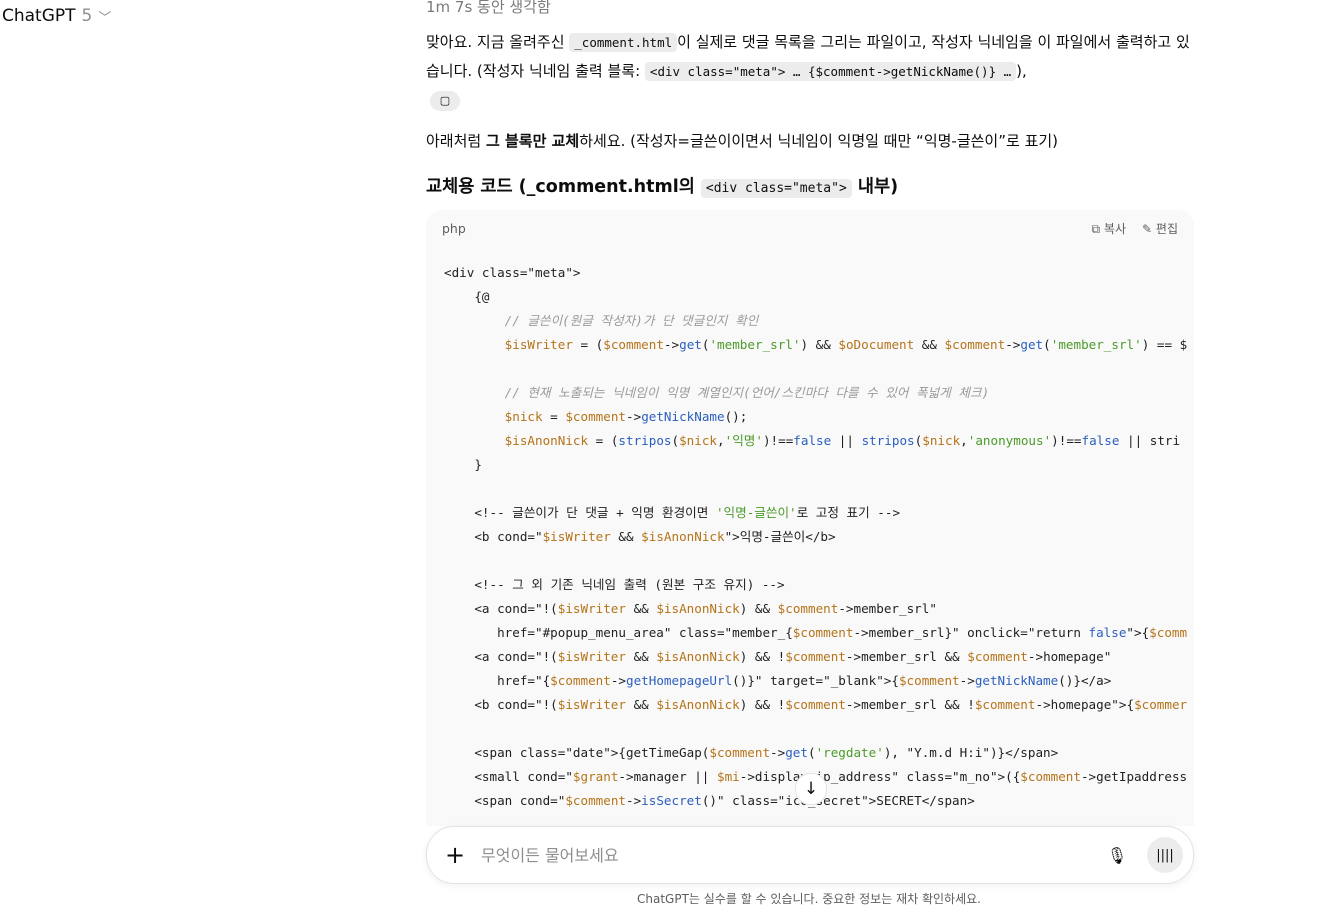  I want to click on inline-code: <div class="meta">, so click(776, 188).